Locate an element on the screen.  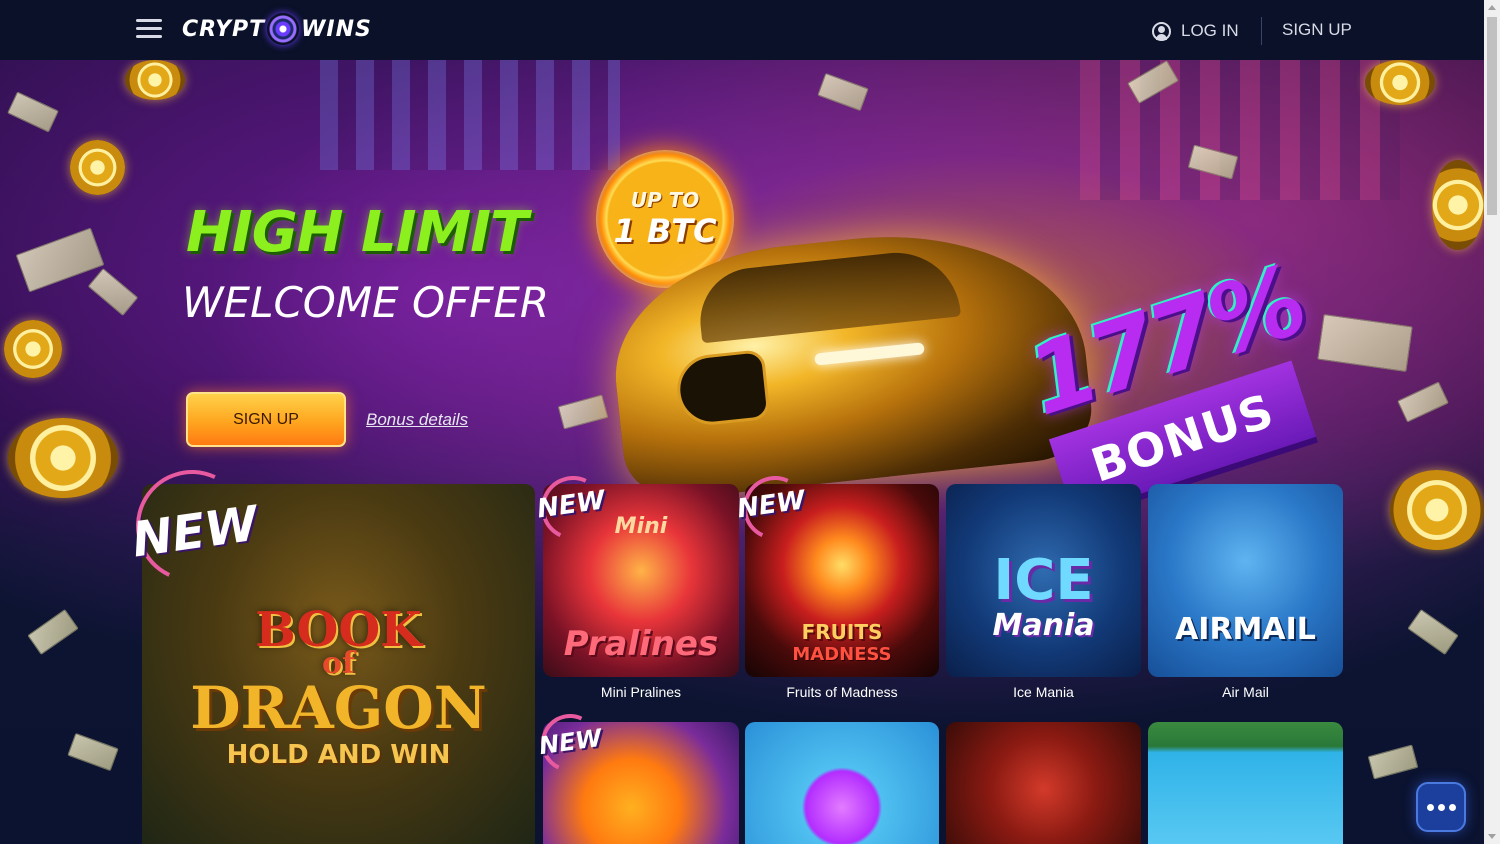
game-card-fisherman is located at coordinates (1245, 783).